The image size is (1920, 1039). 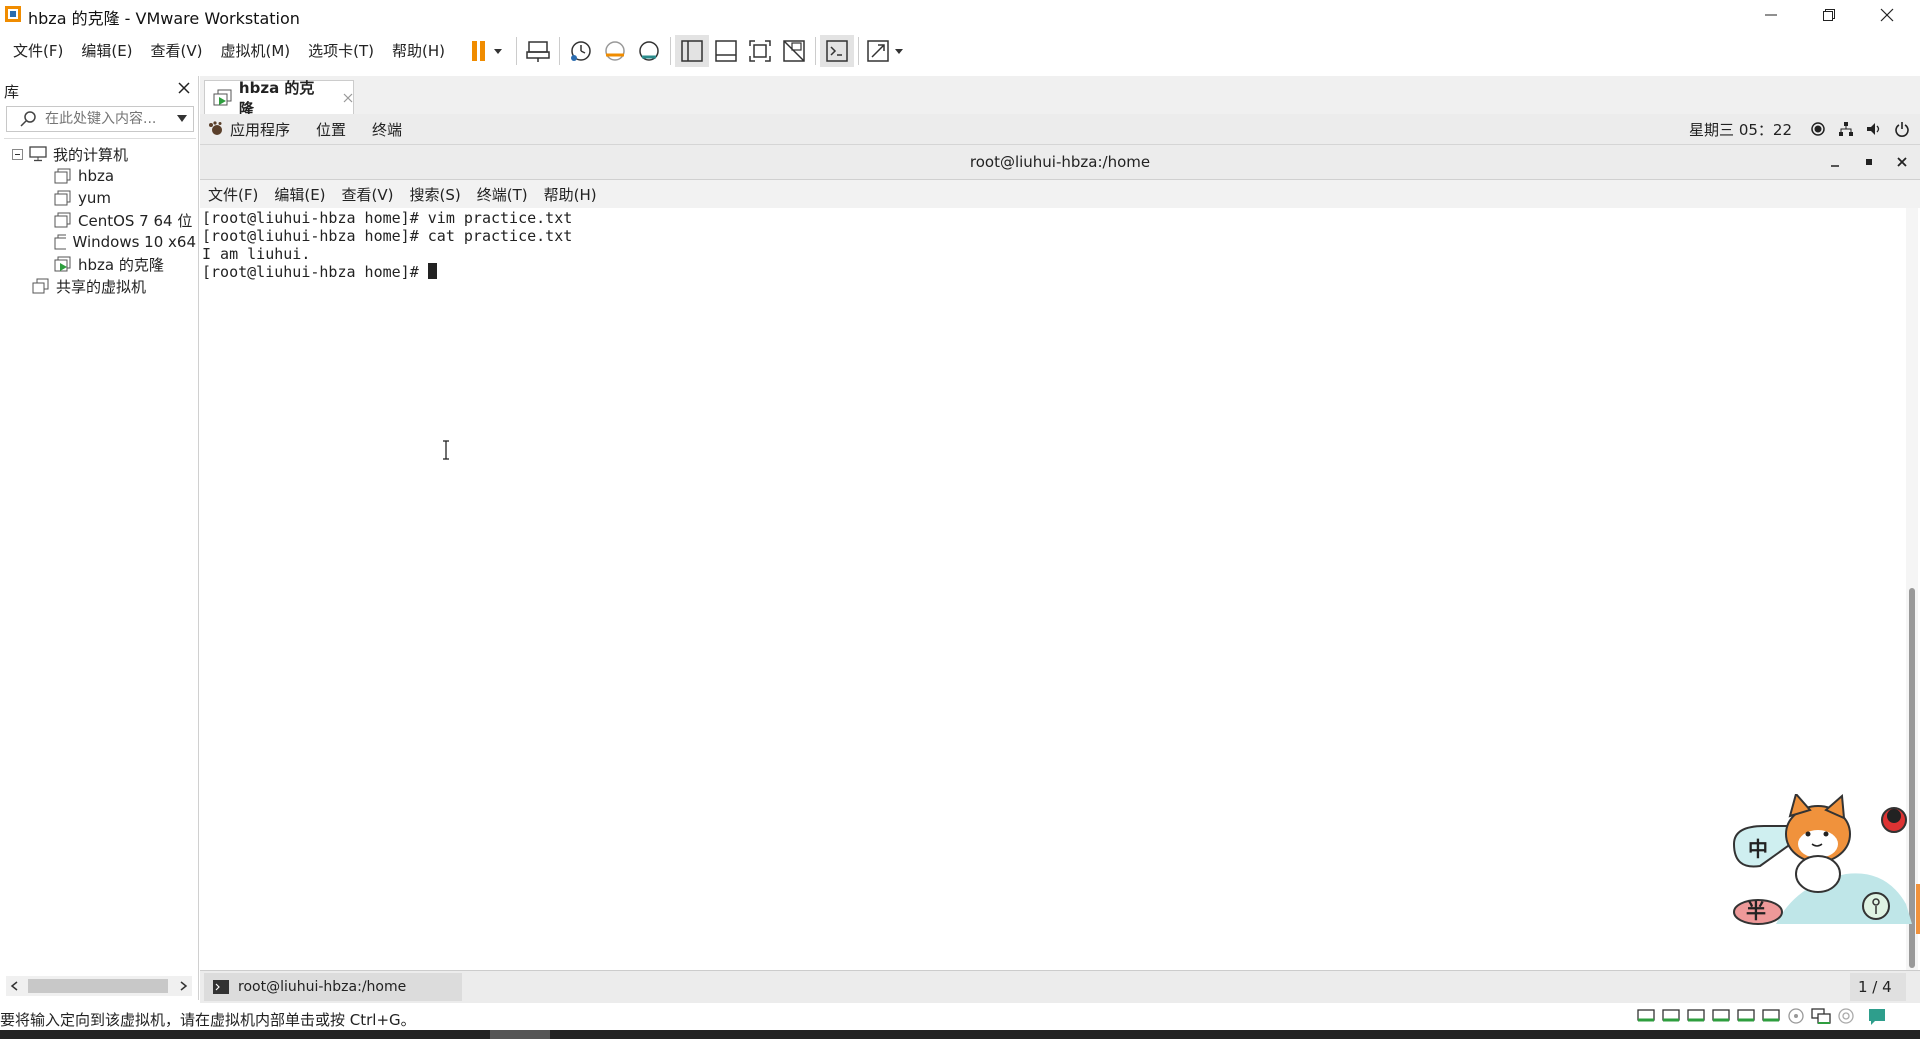 What do you see at coordinates (221, 987) in the screenshot?
I see `terminal-icon` at bounding box center [221, 987].